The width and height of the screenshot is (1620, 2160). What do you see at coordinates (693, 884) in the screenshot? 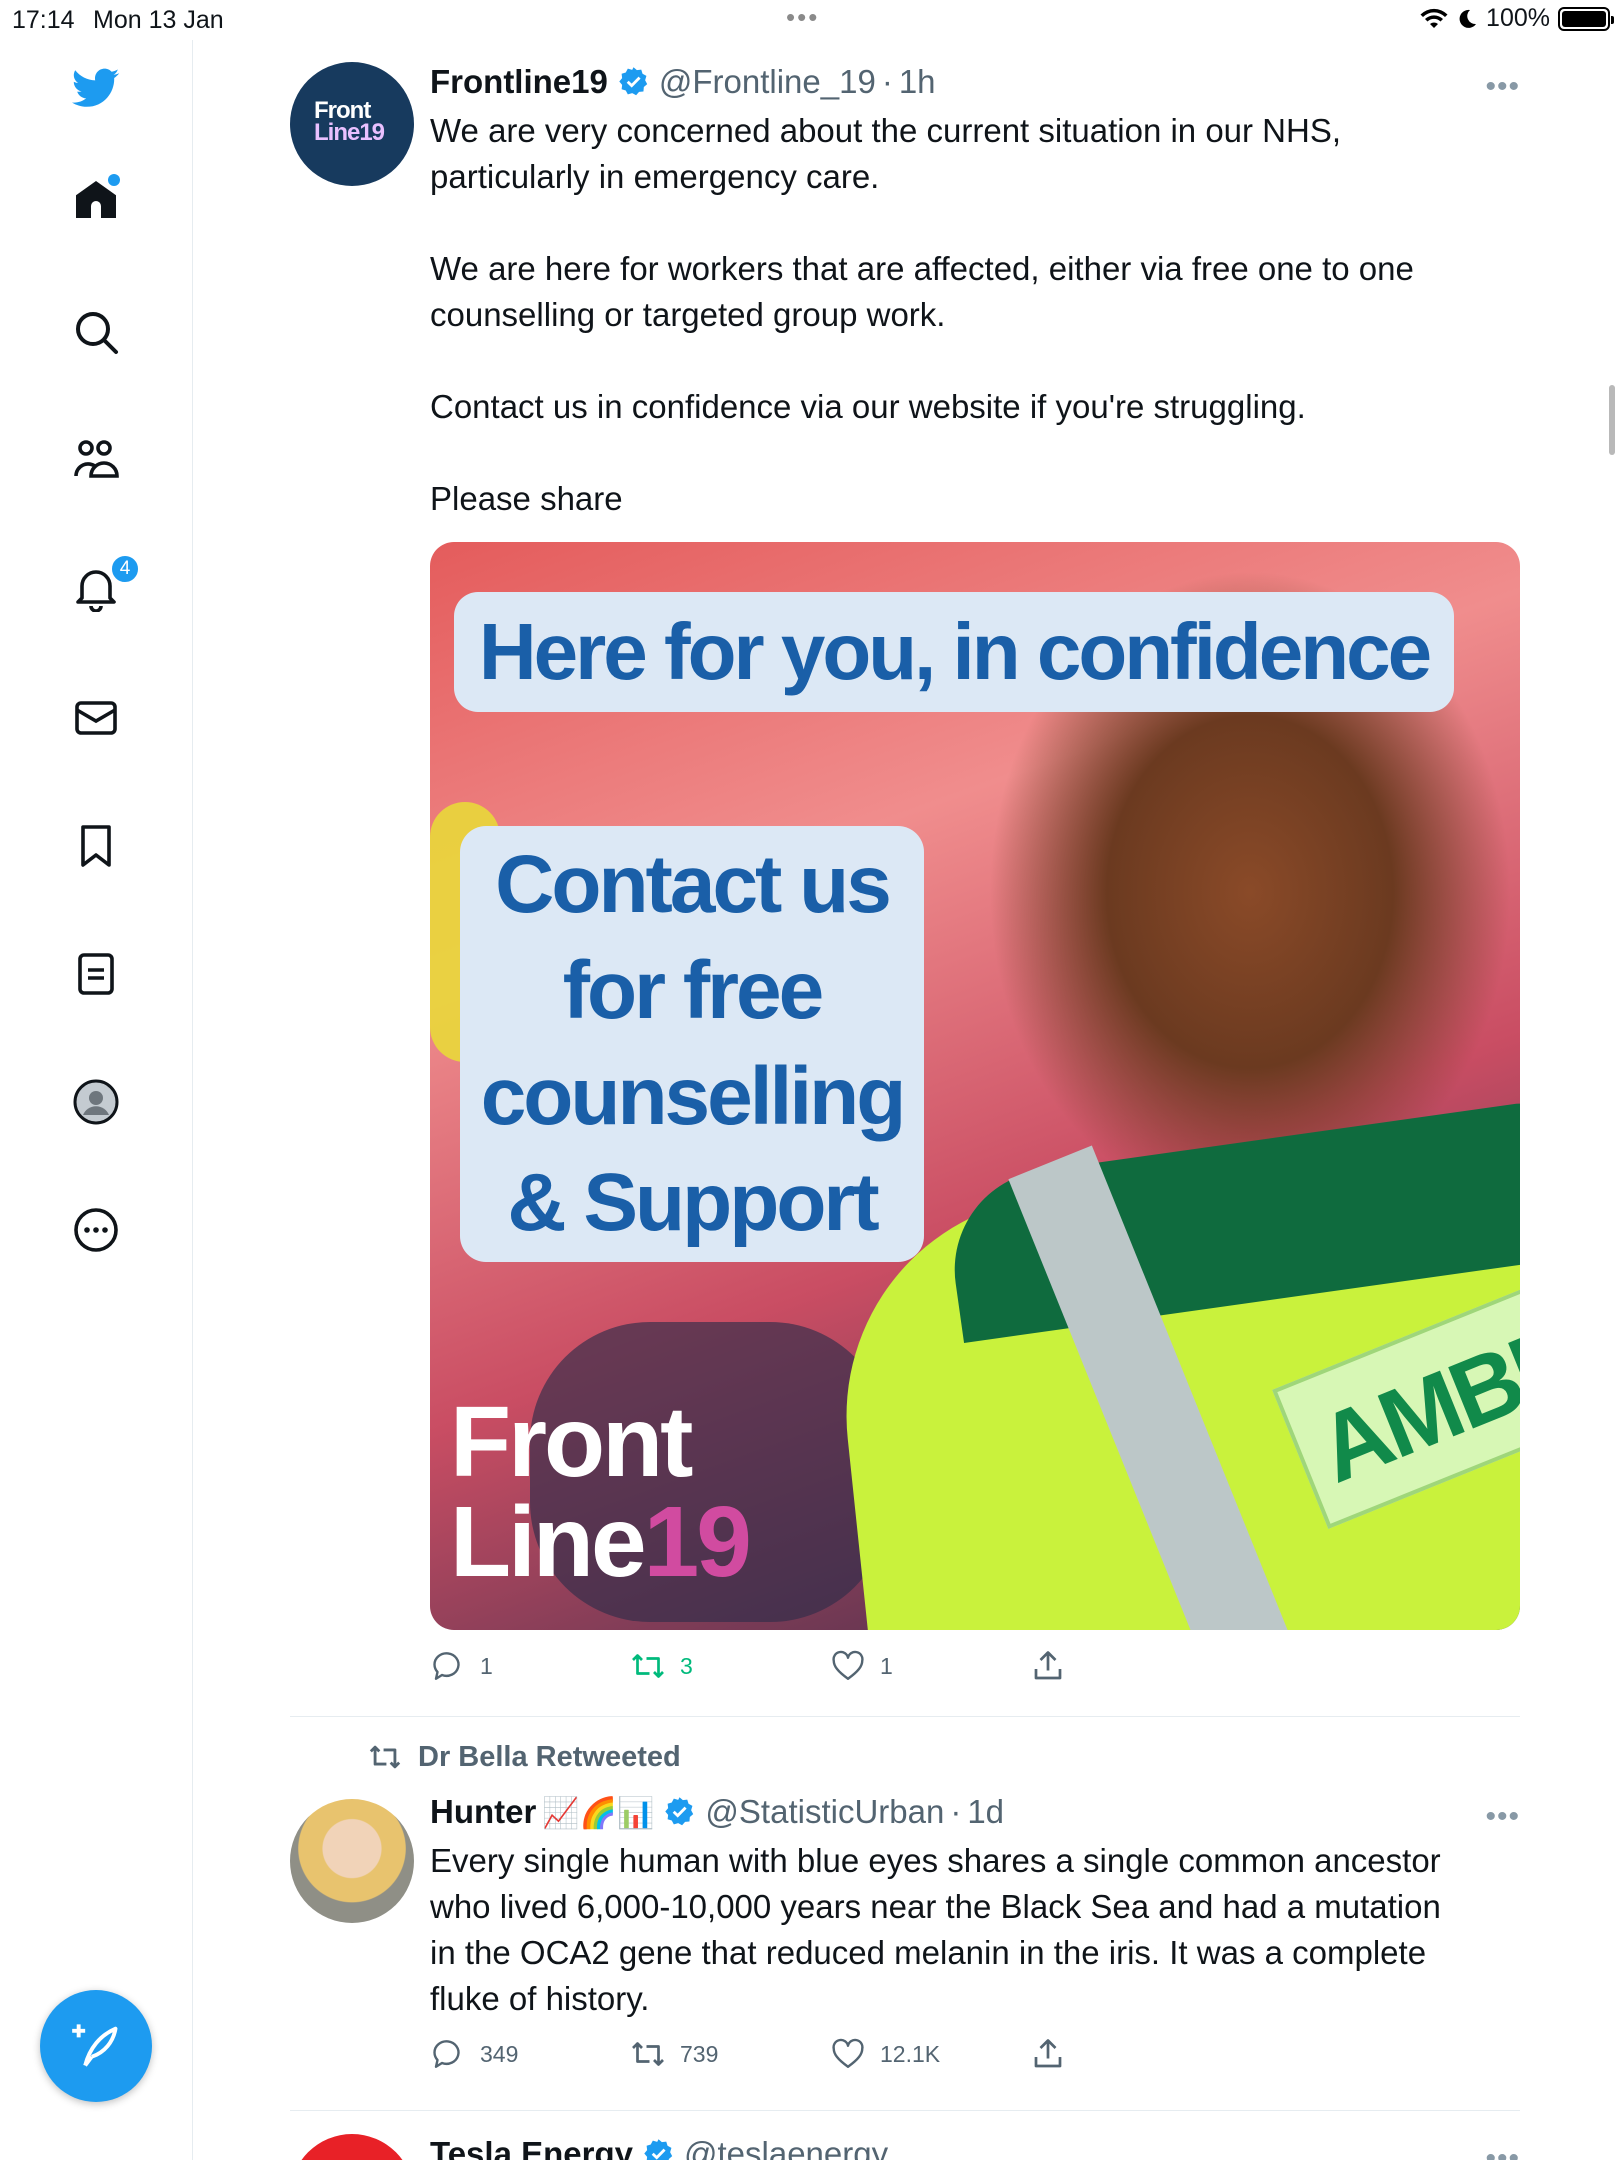
I see `media-main-line: Contact us` at bounding box center [693, 884].